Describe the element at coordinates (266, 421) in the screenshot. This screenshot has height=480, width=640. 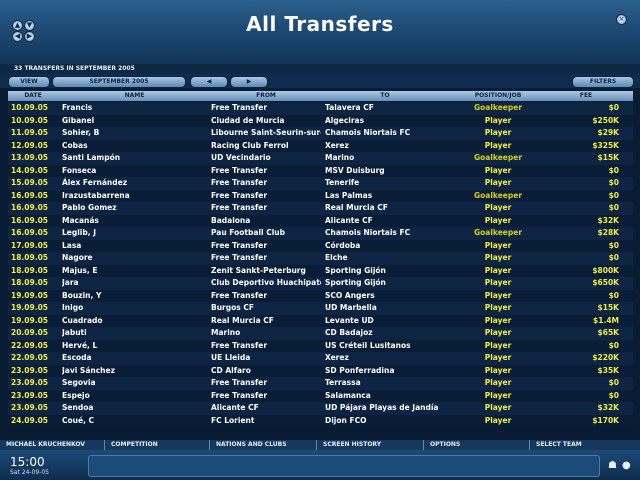
I see `row-from: FC Lorient` at that location.